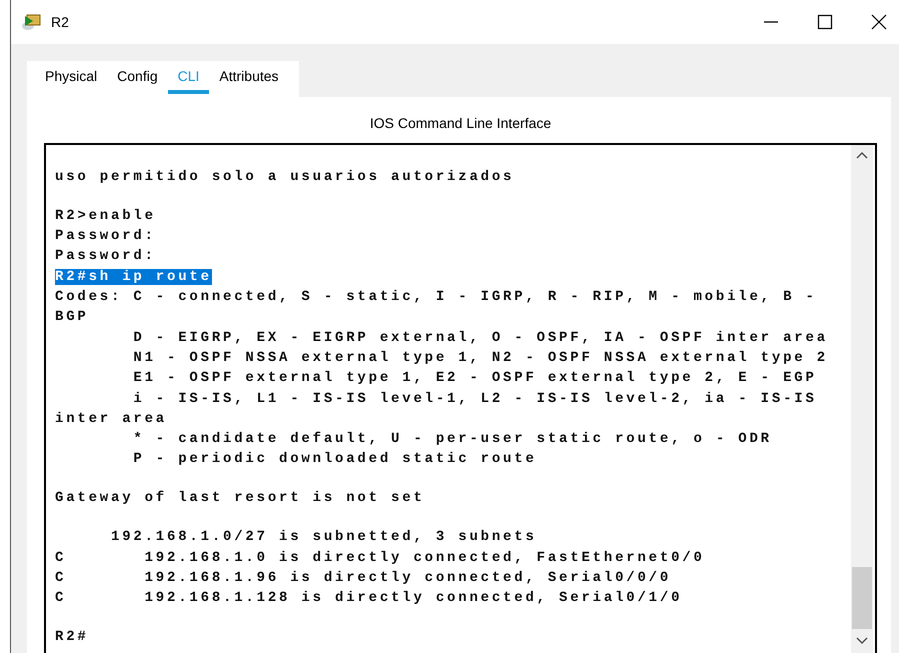 This screenshot has height=653, width=899. What do you see at coordinates (480, 358) in the screenshot?
I see `terminal-line: N1 - OSPF NSSA external type 1, N2 - OSPF NSSA external type 2` at bounding box center [480, 358].